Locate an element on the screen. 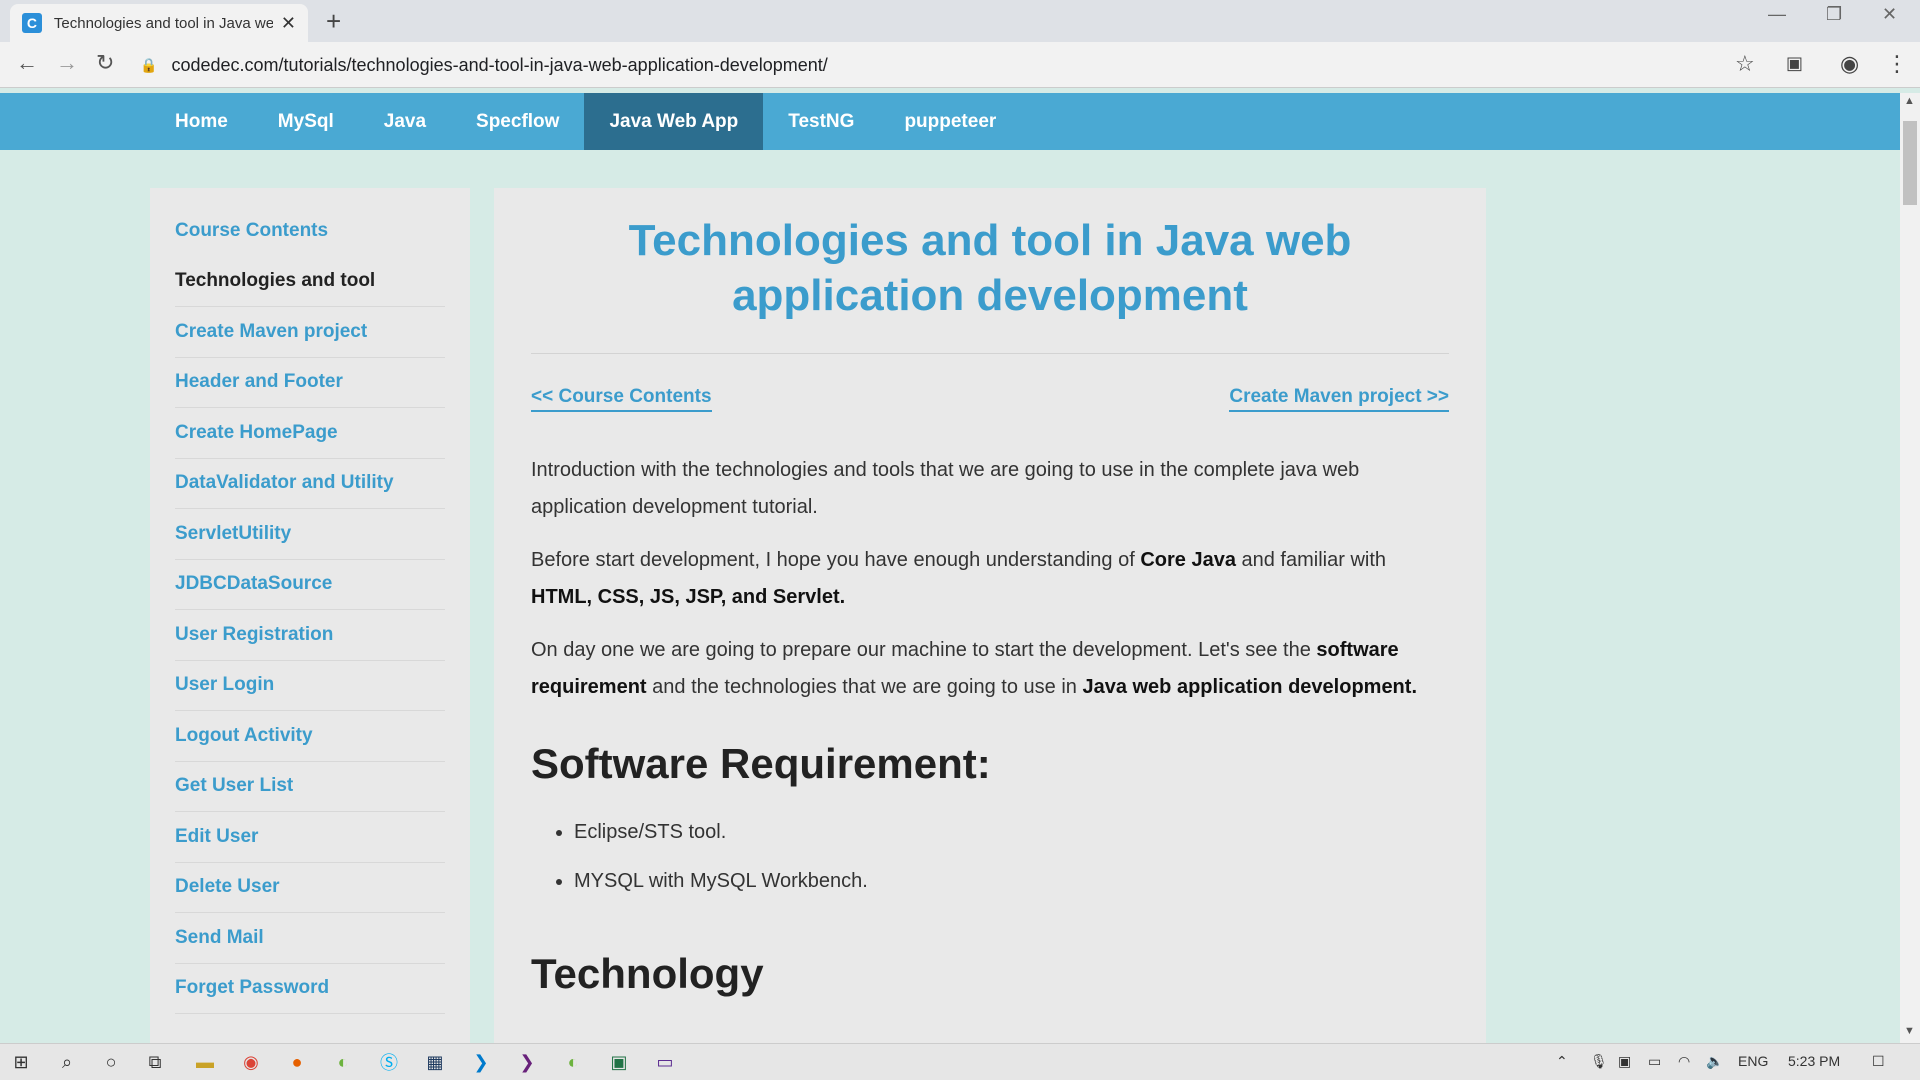 The image size is (1920, 1080). scrollbar-thumb is located at coordinates (1910, 163).